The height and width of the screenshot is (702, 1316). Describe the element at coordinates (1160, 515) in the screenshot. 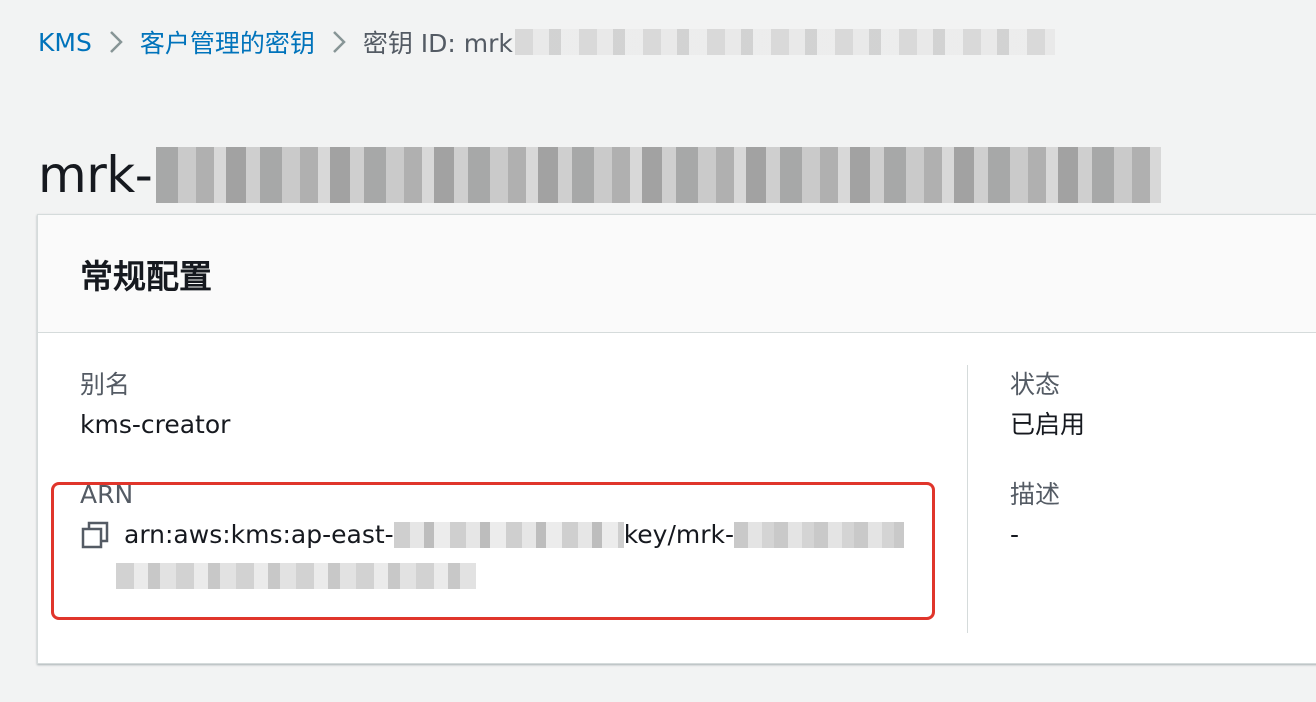

I see `description-field: 描述 -` at that location.